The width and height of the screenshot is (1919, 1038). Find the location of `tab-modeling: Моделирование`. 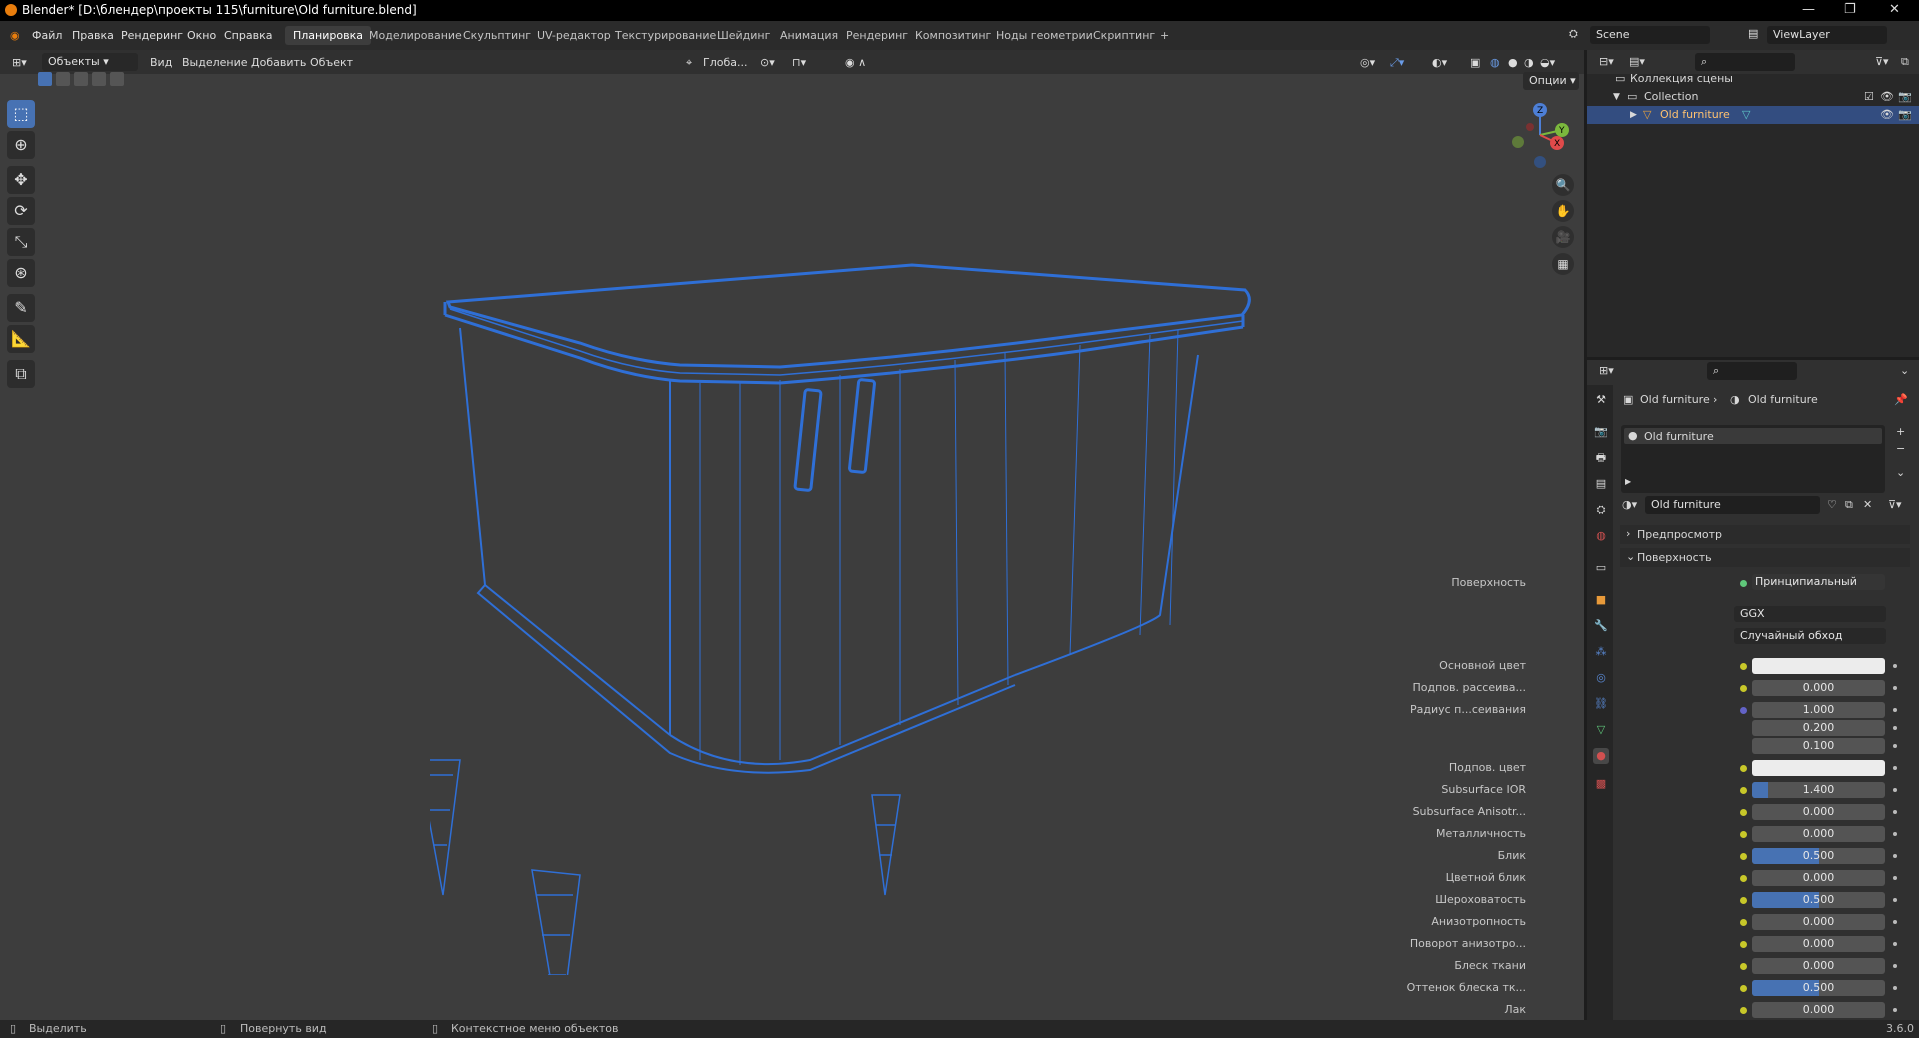

tab-modeling: Моделирование is located at coordinates (415, 35).